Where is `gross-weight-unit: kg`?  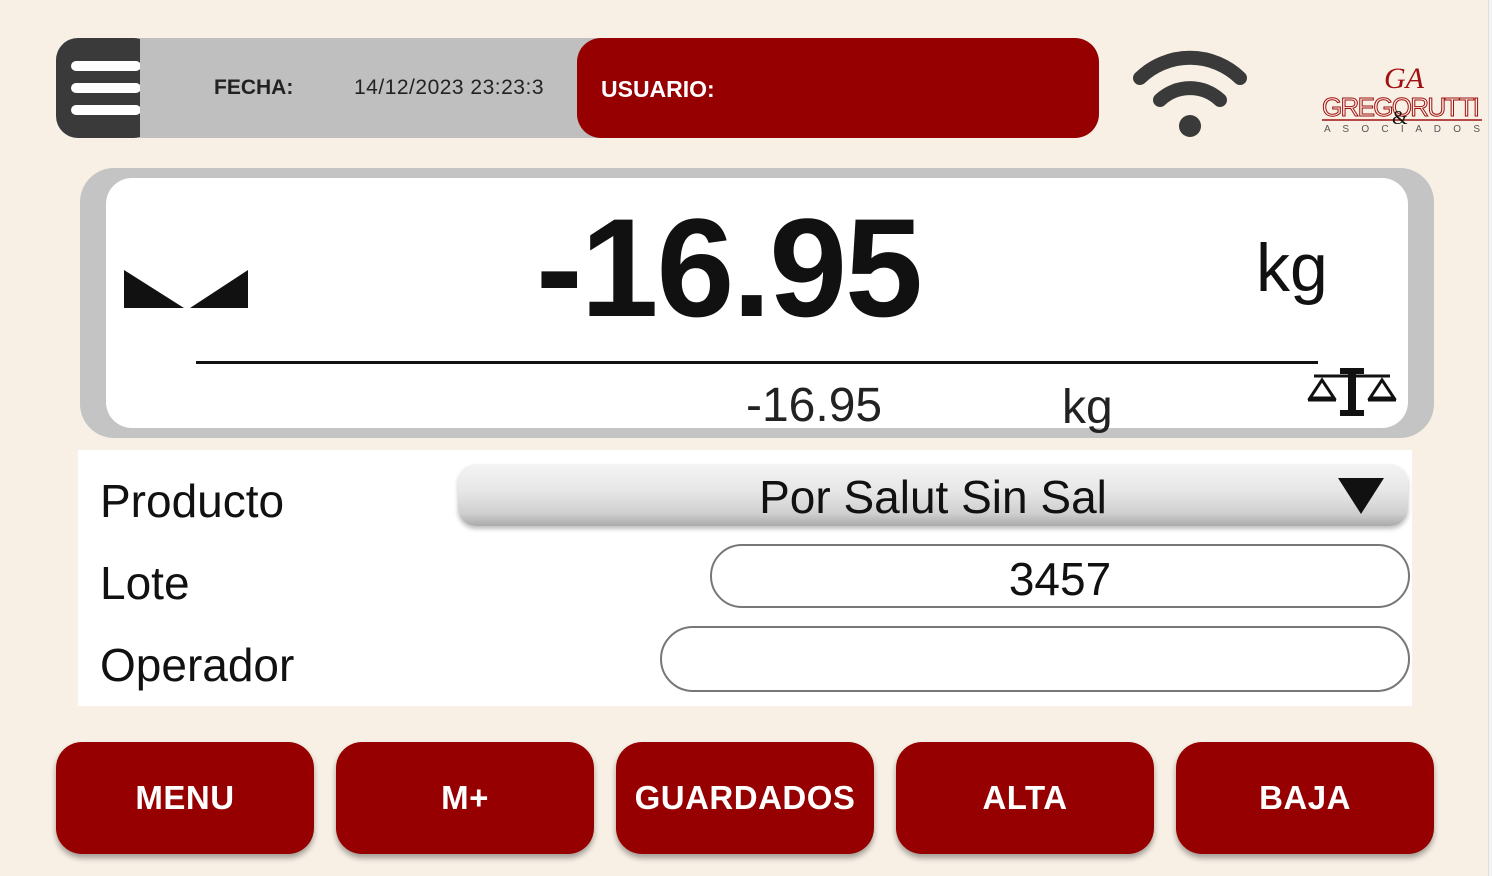
gross-weight-unit: kg is located at coordinates (1087, 407).